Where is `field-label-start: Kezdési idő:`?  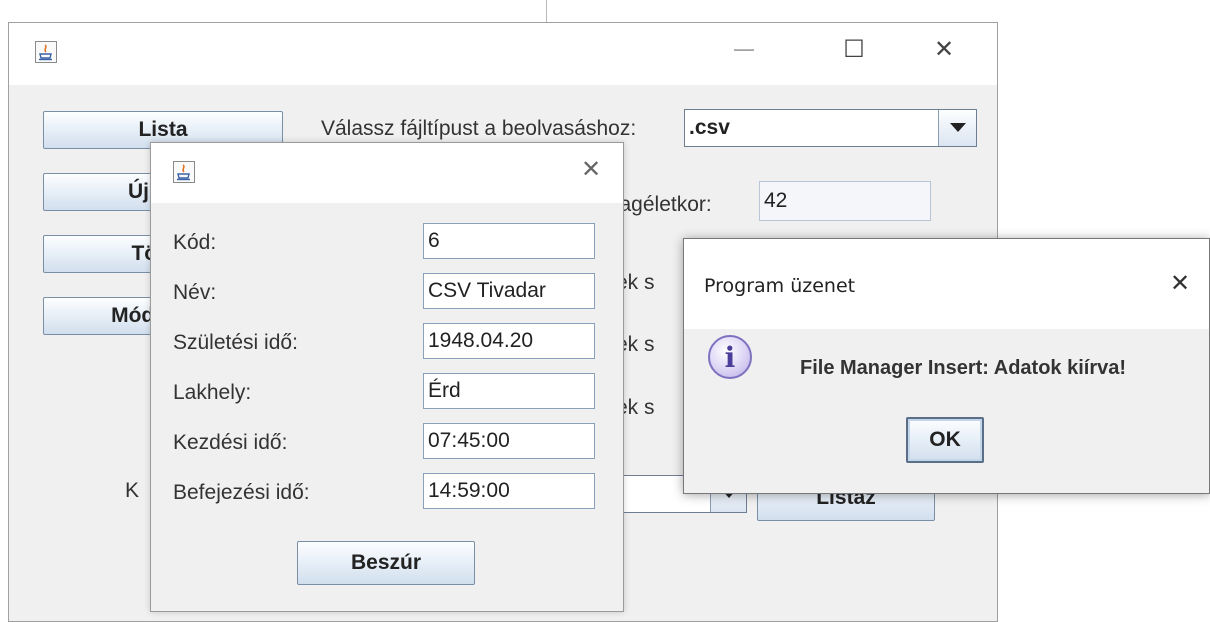
field-label-start: Kezdési idő: is located at coordinates (230, 442).